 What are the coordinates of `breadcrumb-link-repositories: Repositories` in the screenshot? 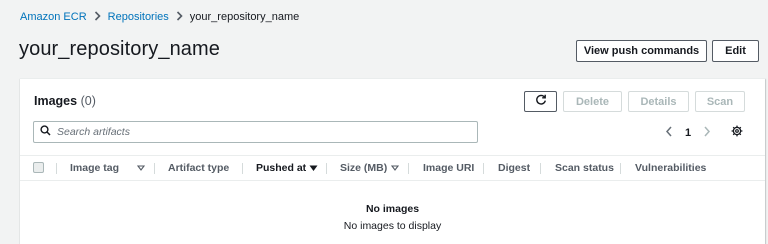 It's located at (138, 17).